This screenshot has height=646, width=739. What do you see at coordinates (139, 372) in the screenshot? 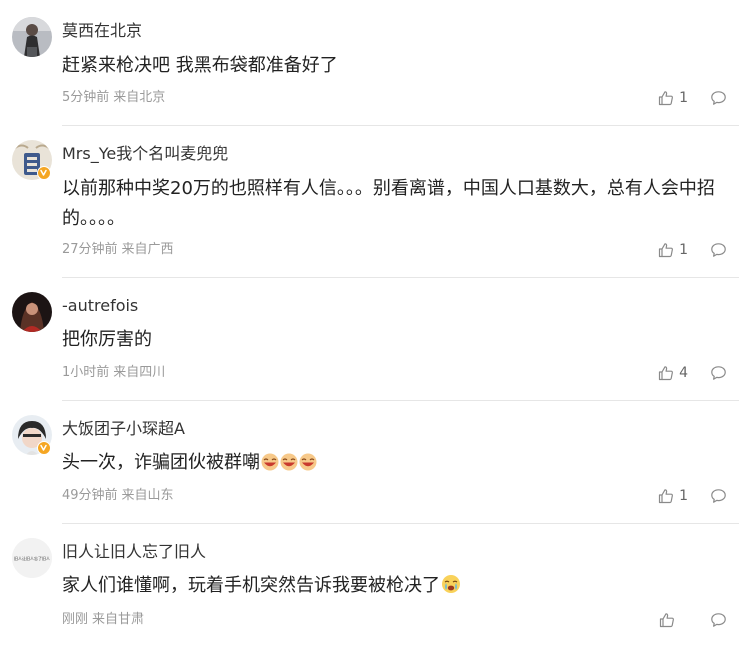
I see `comment-location: 来自四川` at bounding box center [139, 372].